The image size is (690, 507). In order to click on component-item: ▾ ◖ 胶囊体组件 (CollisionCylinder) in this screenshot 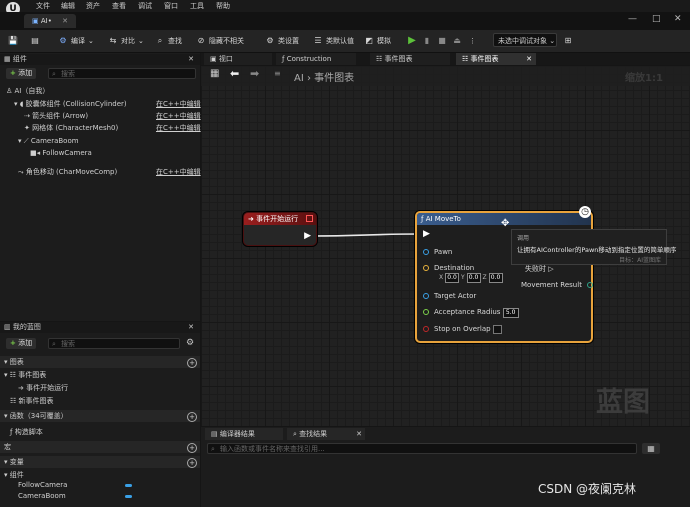, I will do `click(70, 104)`.